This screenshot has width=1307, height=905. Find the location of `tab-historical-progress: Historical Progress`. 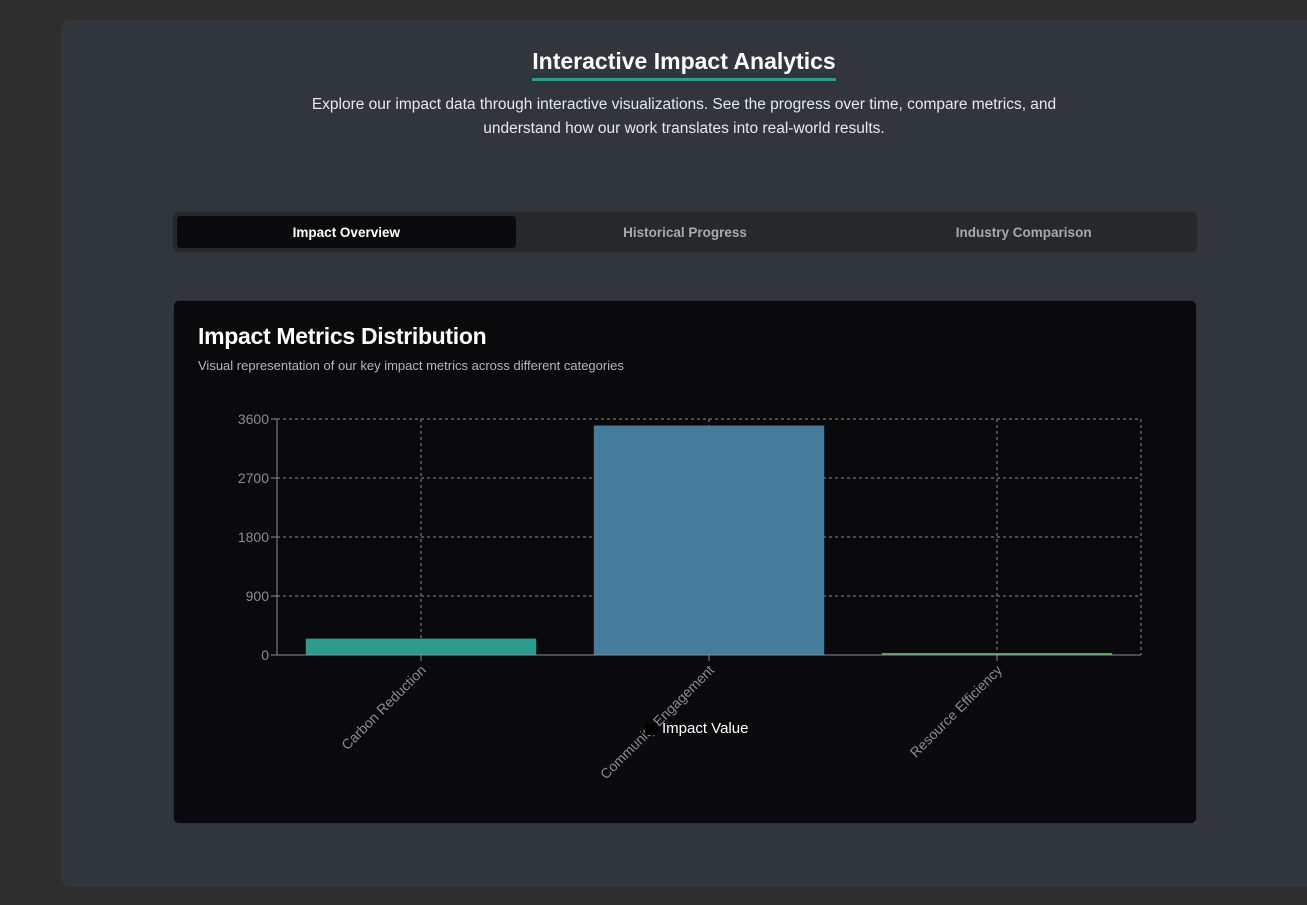

tab-historical-progress: Historical Progress is located at coordinates (685, 232).